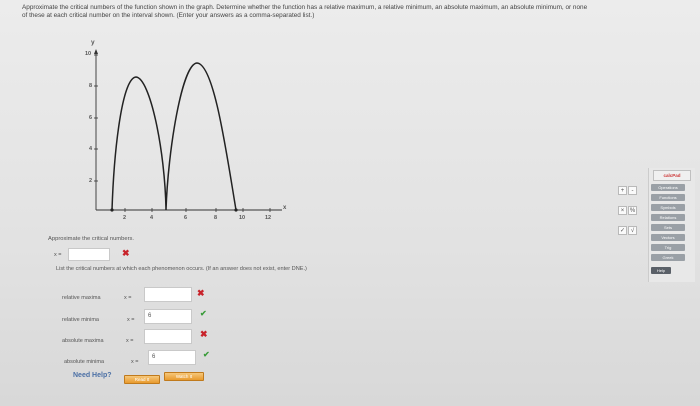 The image size is (700, 406). What do you see at coordinates (84, 362) in the screenshot?
I see `row-label-absolute-minima: absolute minima` at bounding box center [84, 362].